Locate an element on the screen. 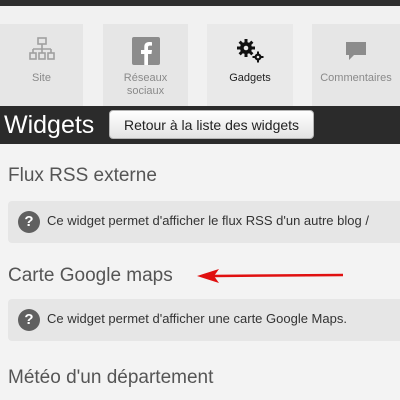 The width and height of the screenshot is (400, 400). back-to-widget-list-button: Retour à la liste des widgets is located at coordinates (211, 124).